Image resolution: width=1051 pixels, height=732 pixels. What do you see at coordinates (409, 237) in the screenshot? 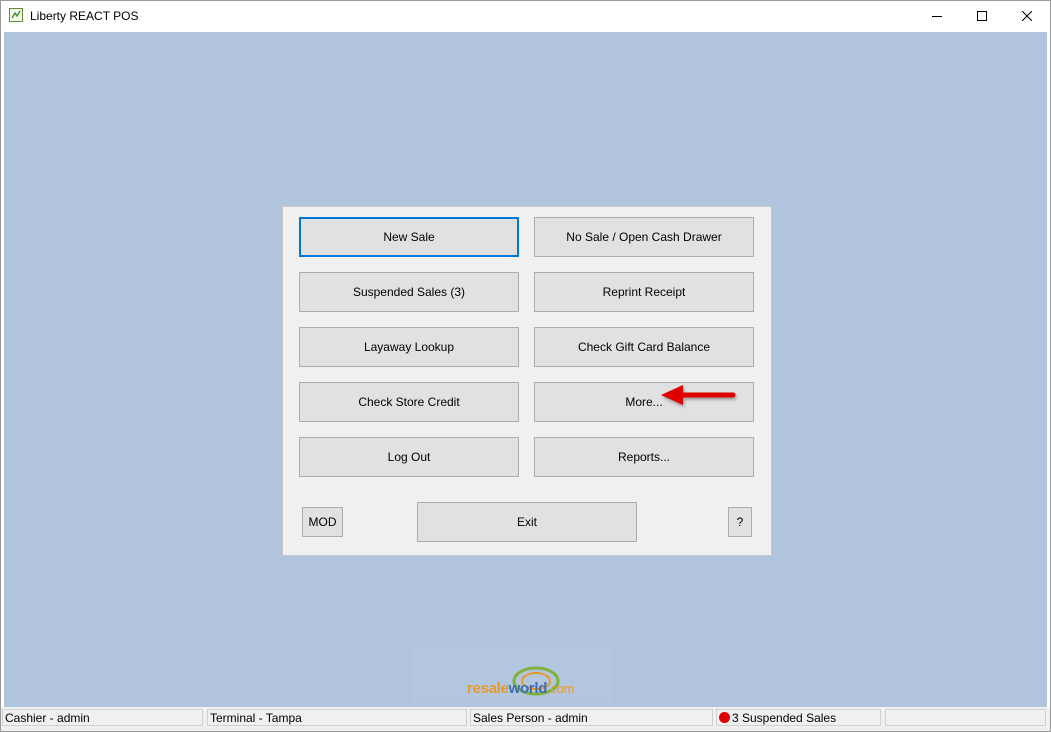
I see `new-sale-button: New Sale` at bounding box center [409, 237].